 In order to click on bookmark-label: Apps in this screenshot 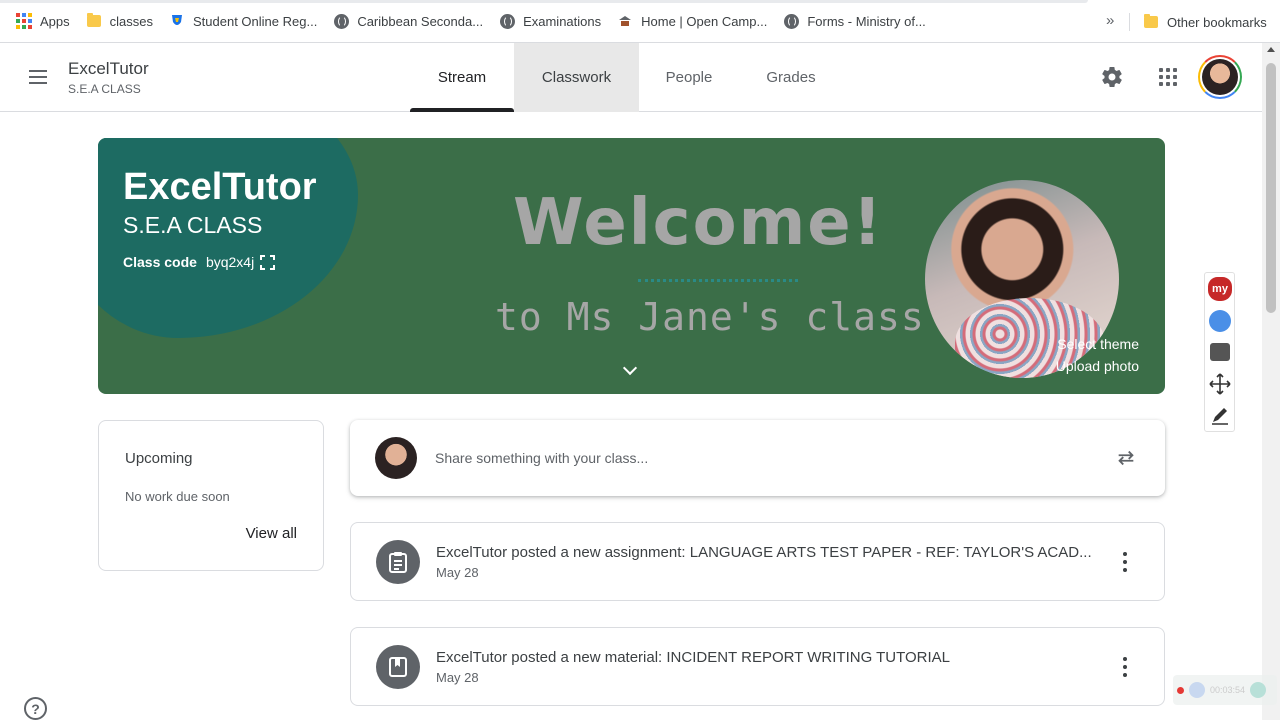, I will do `click(55, 21)`.